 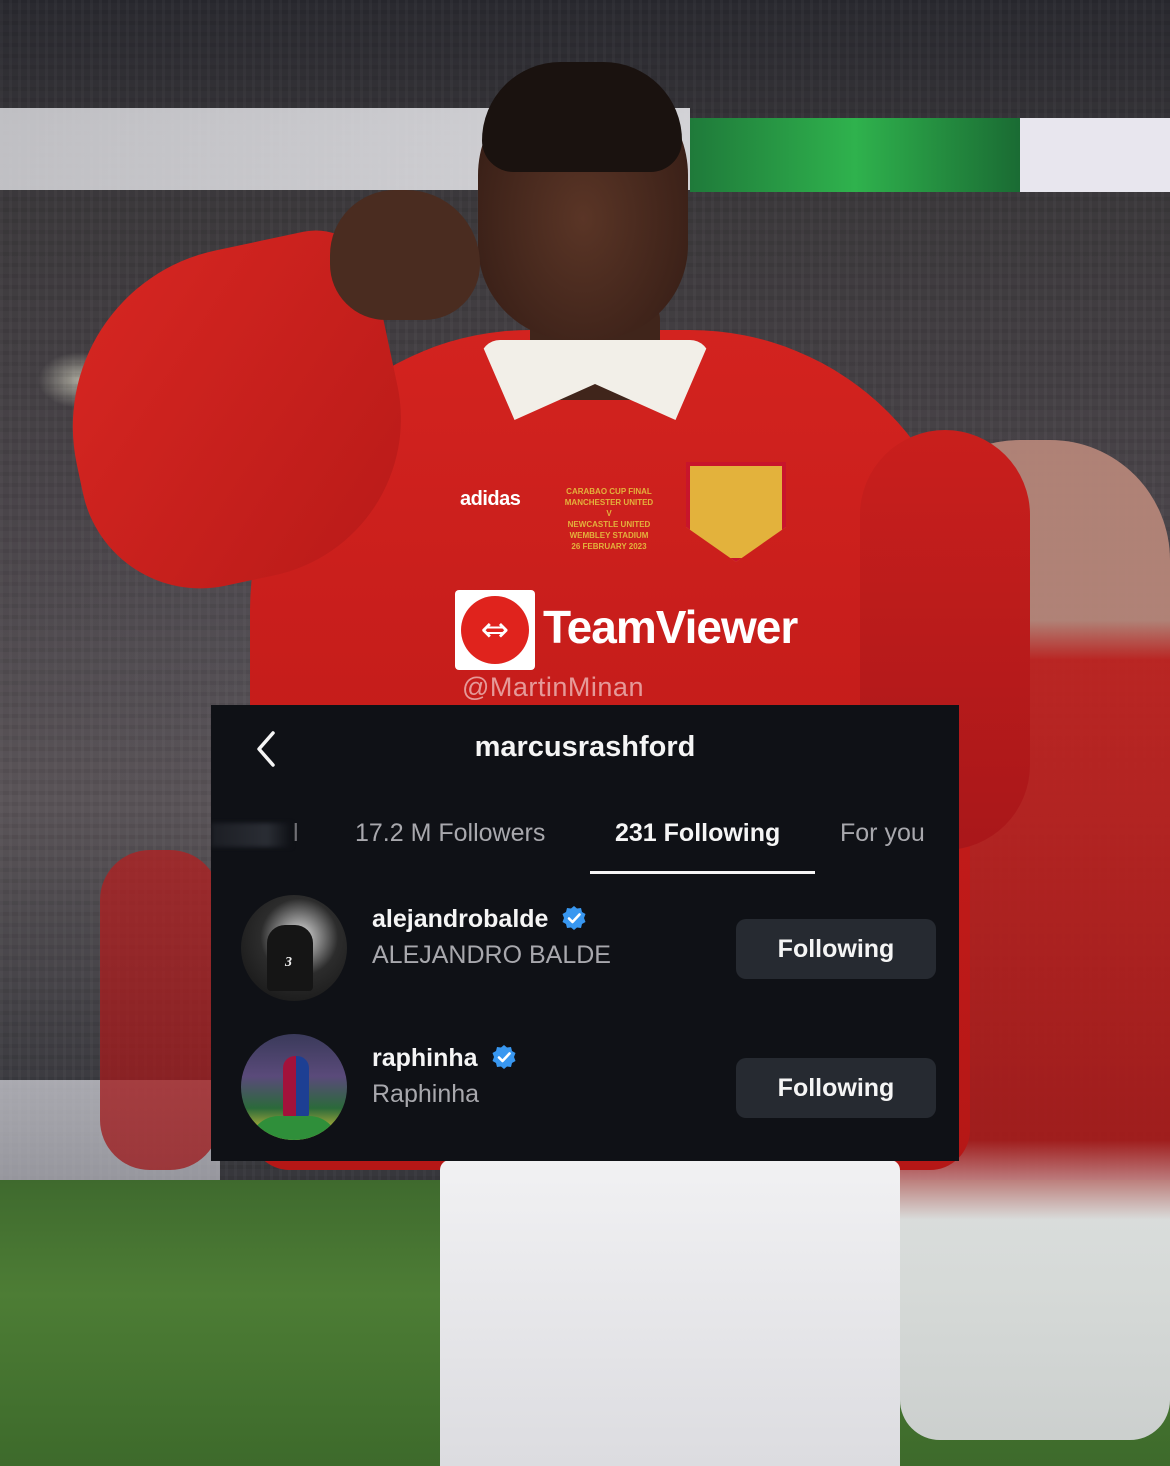 I want to click on background-player-left, so click(x=160, y=1010).